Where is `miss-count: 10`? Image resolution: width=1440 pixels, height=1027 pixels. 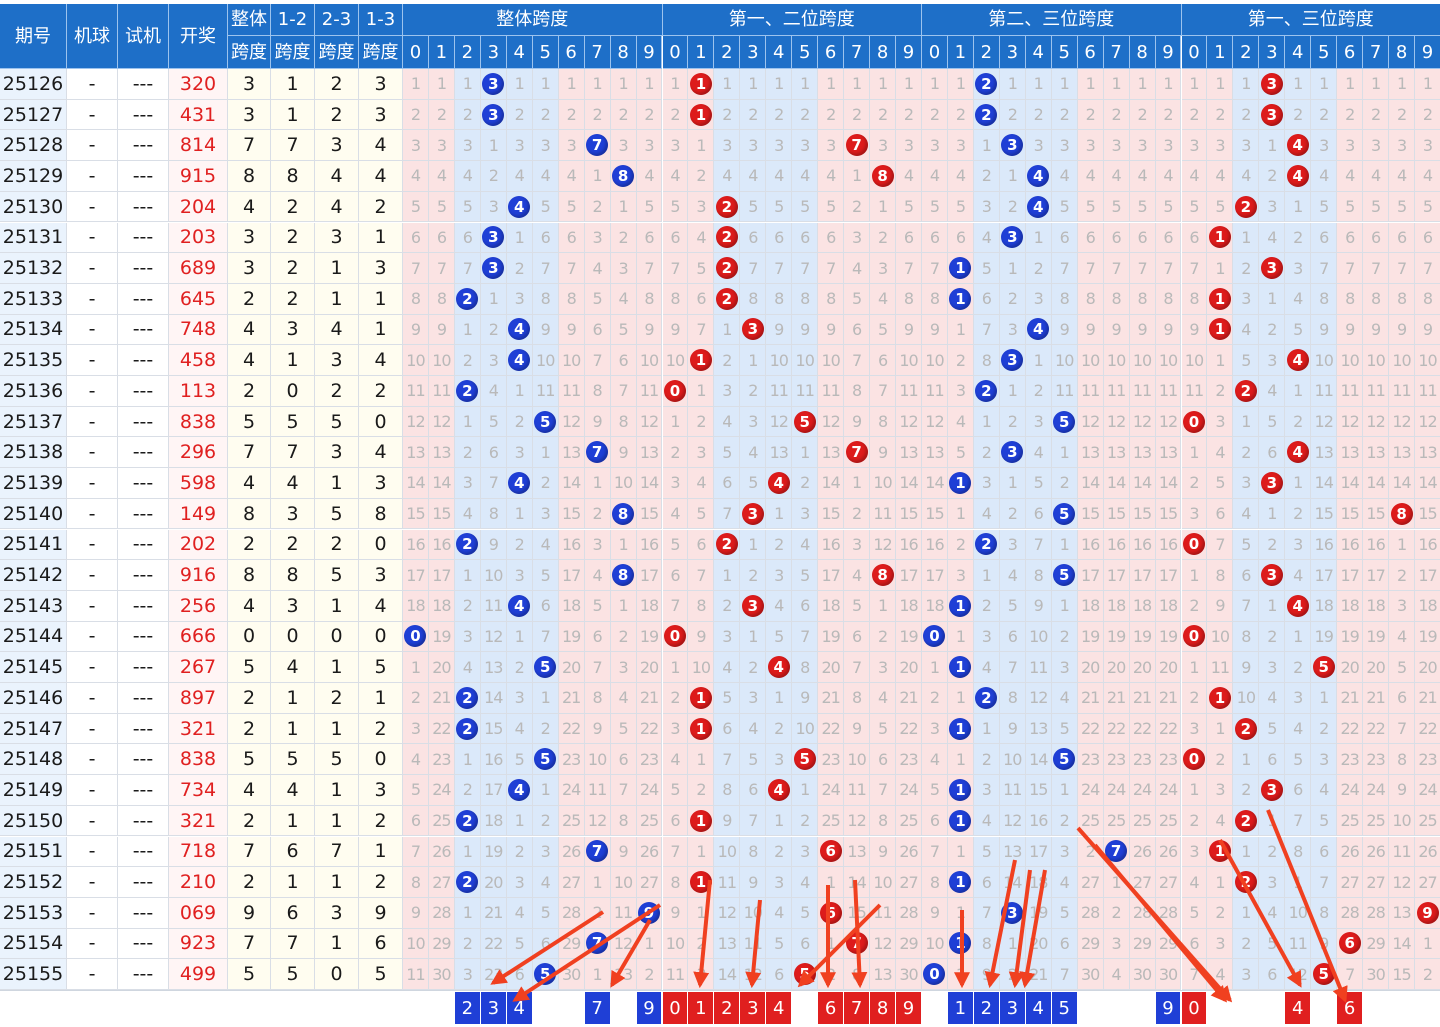 miss-count: 10 is located at coordinates (1064, 360).